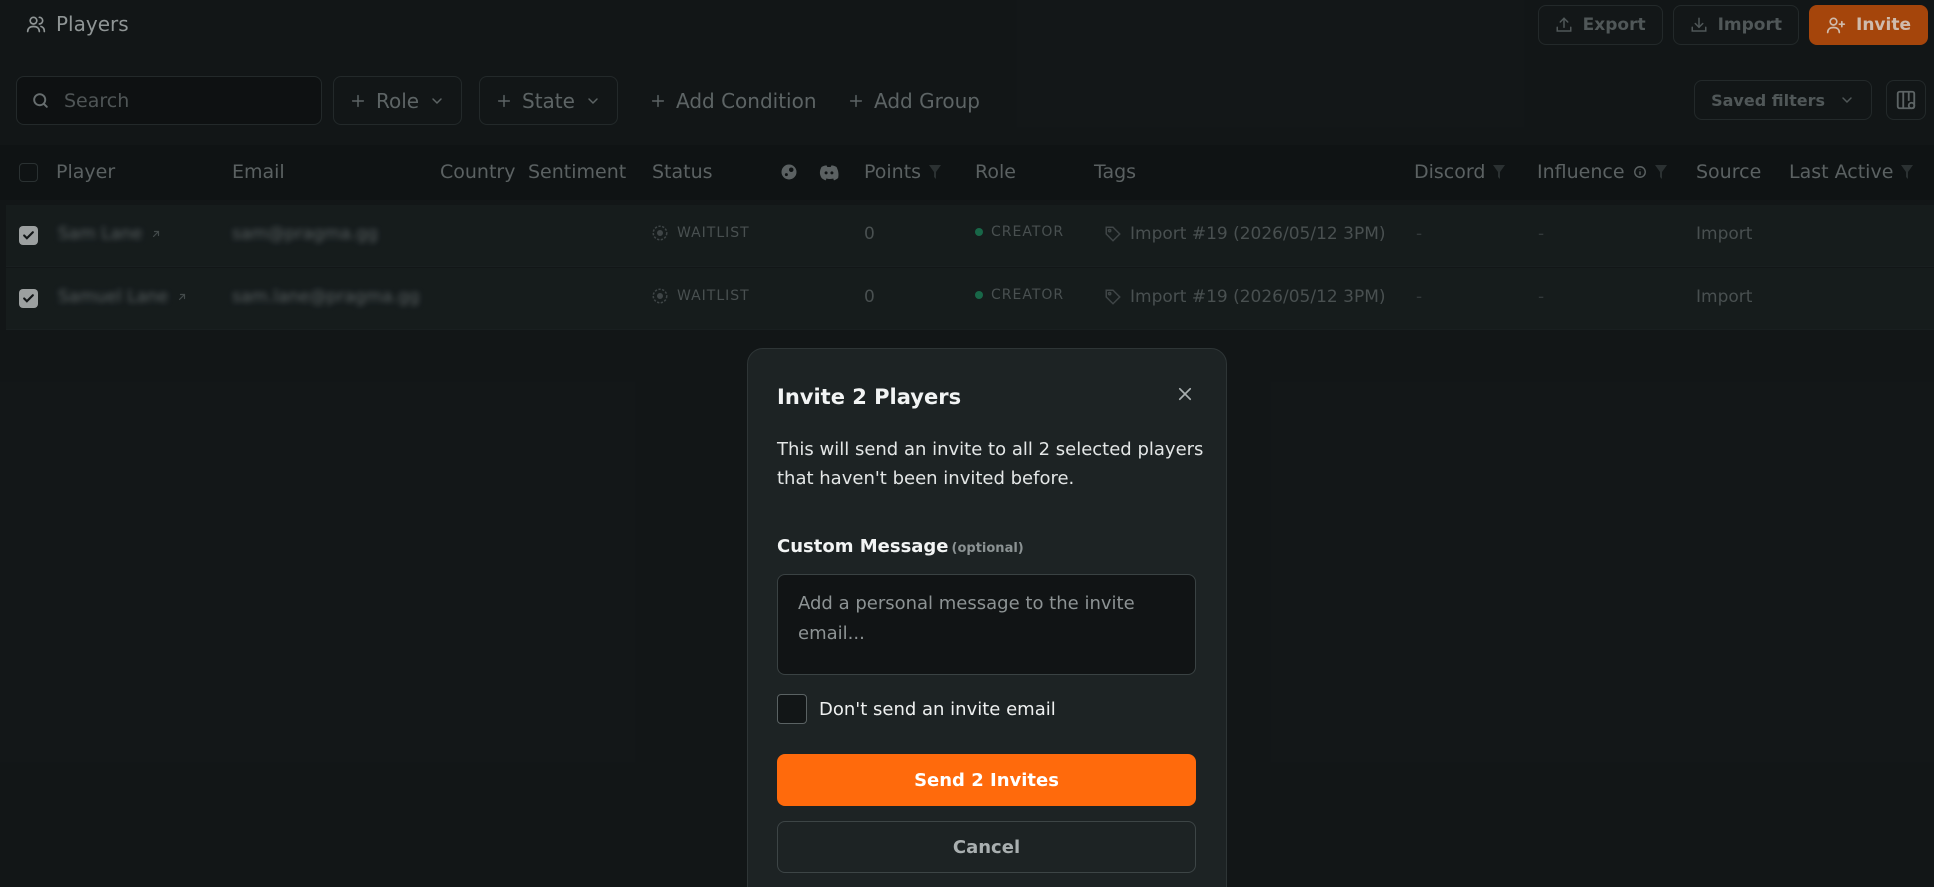 This screenshot has height=887, width=1934. I want to click on no-email-option: Don't send an invite email, so click(916, 709).